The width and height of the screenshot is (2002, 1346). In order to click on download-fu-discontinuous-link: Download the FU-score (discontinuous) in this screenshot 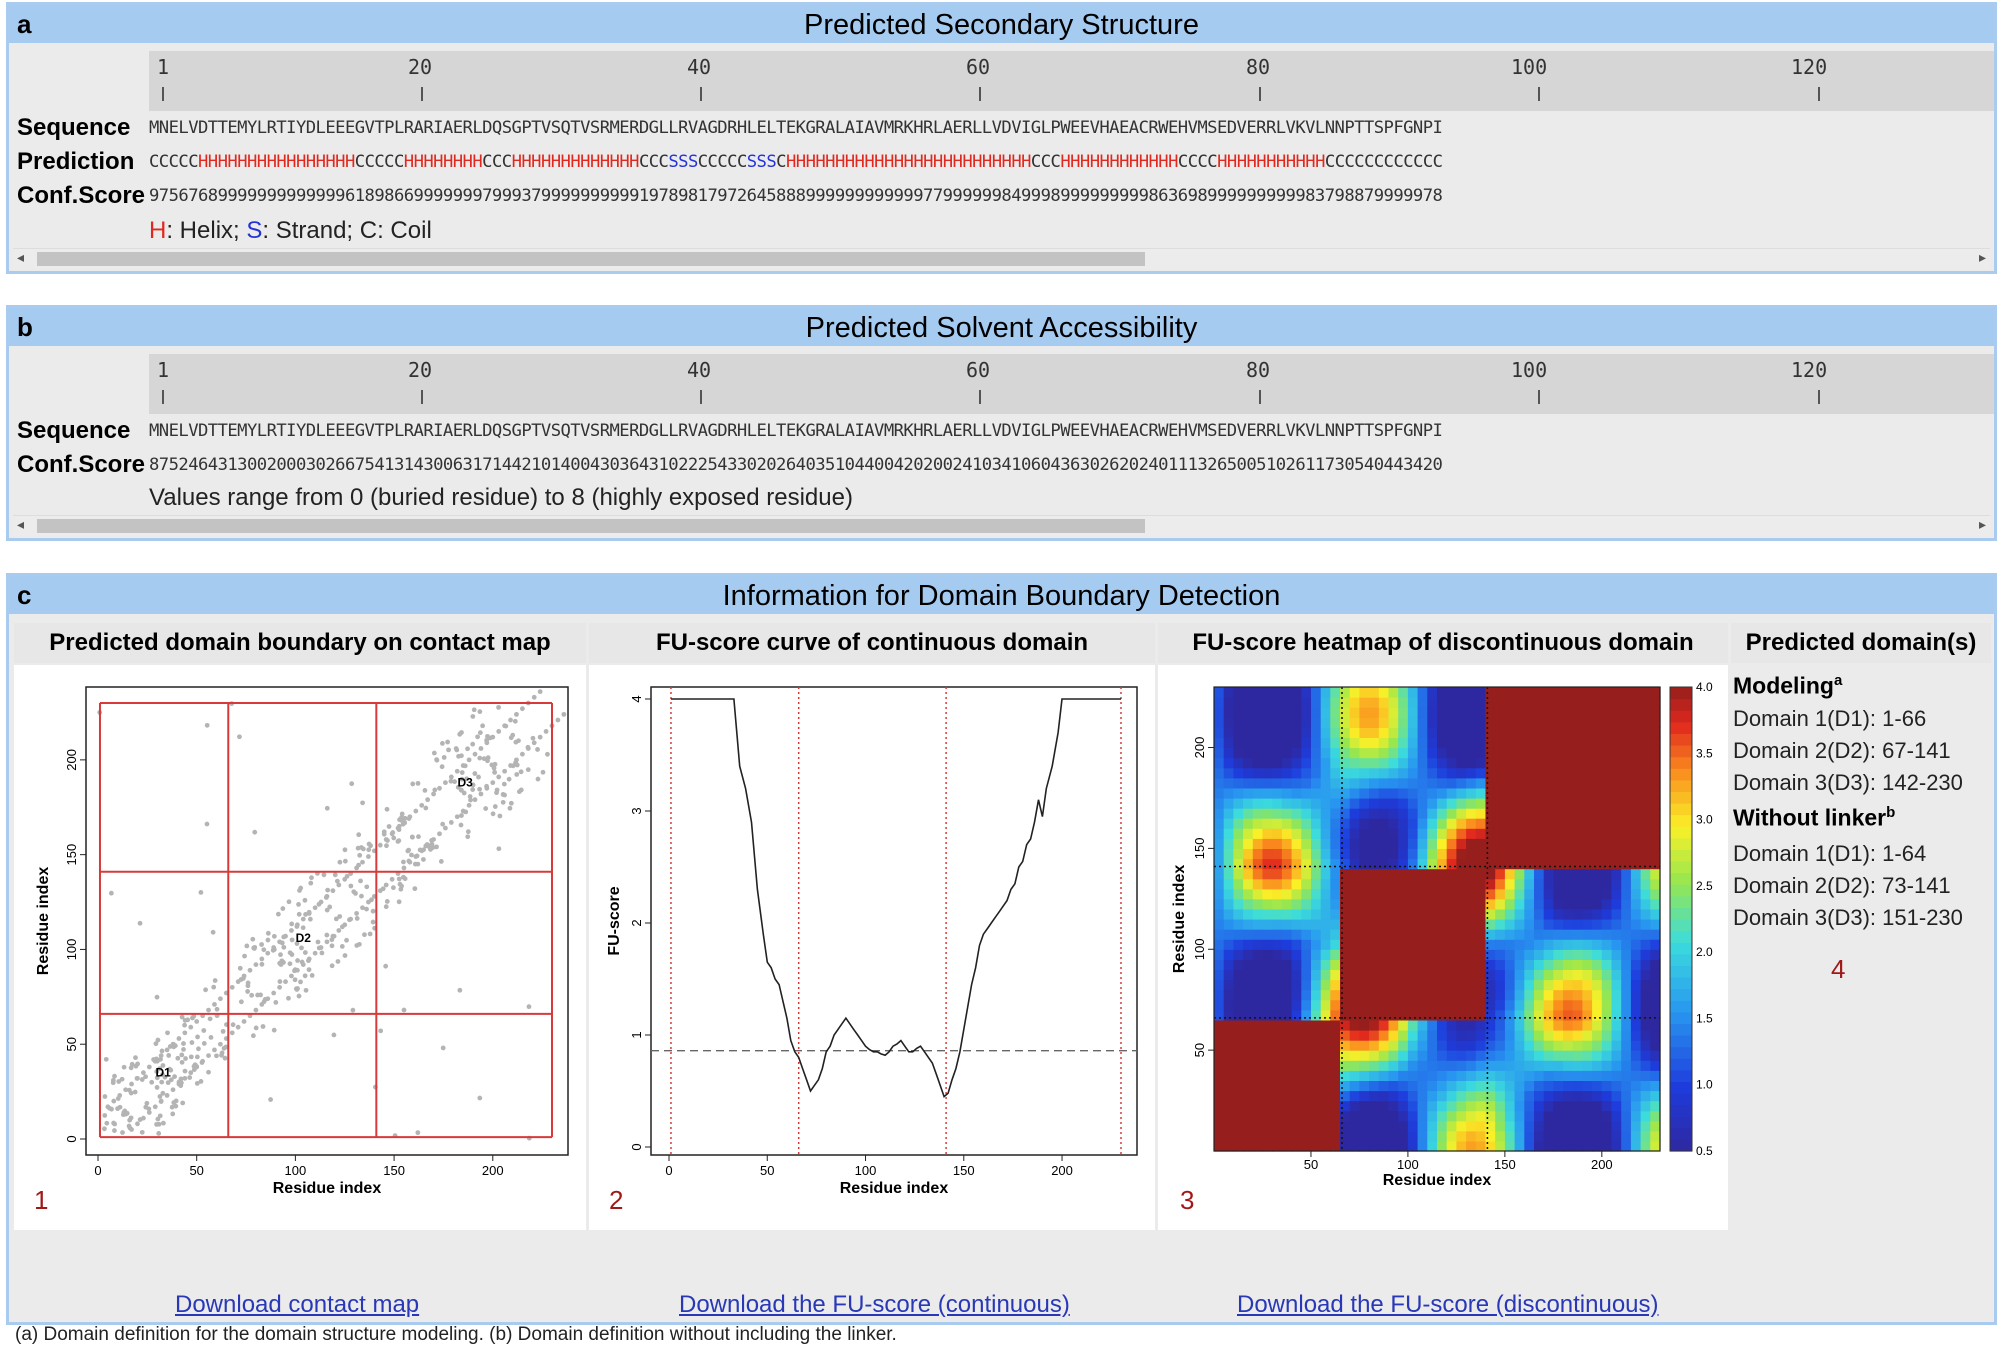, I will do `click(1448, 1305)`.